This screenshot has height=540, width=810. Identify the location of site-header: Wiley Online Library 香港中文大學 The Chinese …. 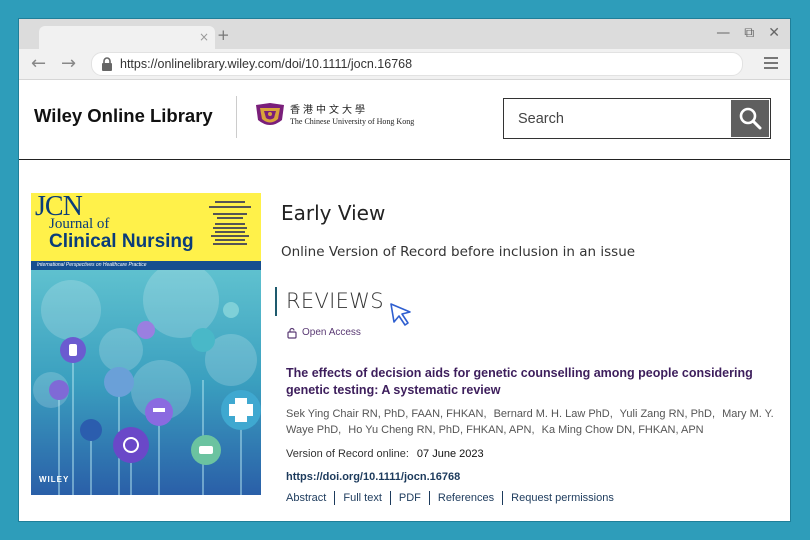
(404, 120).